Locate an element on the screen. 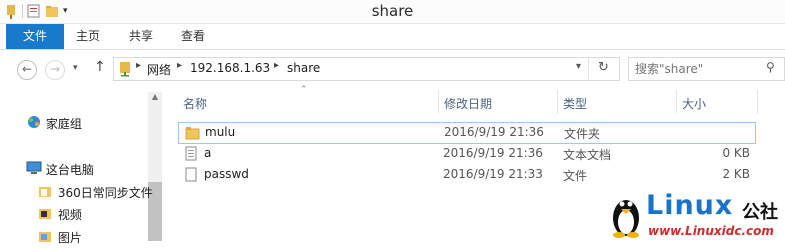  file-type: 文件 is located at coordinates (575, 176).